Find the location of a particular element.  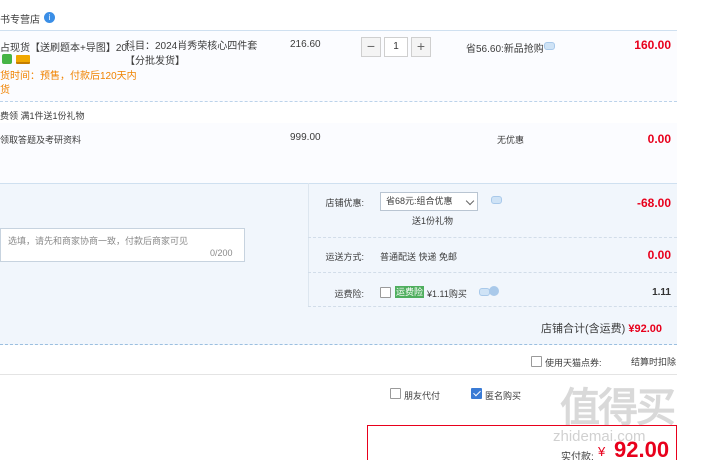

insurance-badge: 运费险 is located at coordinates (410, 292).